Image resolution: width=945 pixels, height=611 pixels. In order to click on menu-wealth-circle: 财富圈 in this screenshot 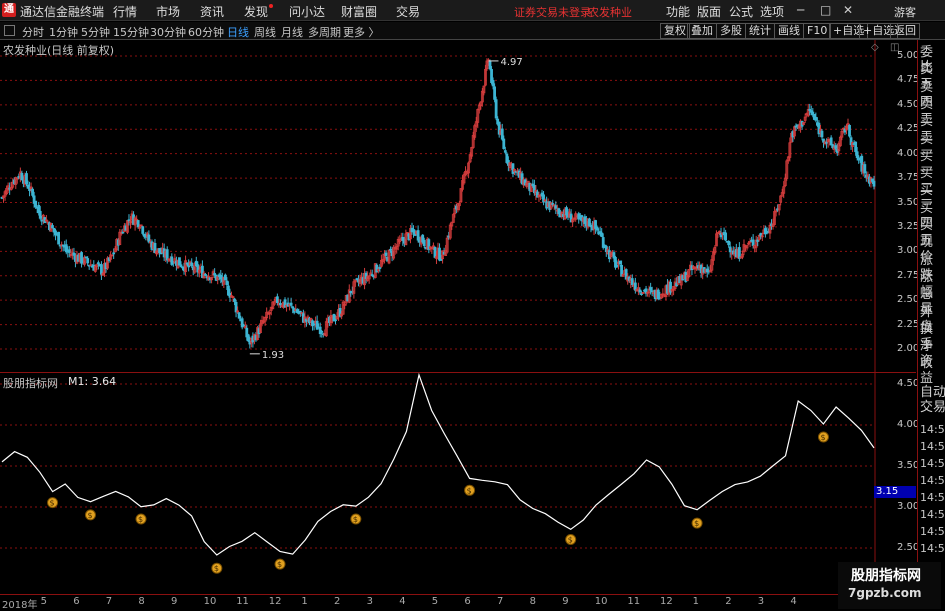, I will do `click(359, 11)`.